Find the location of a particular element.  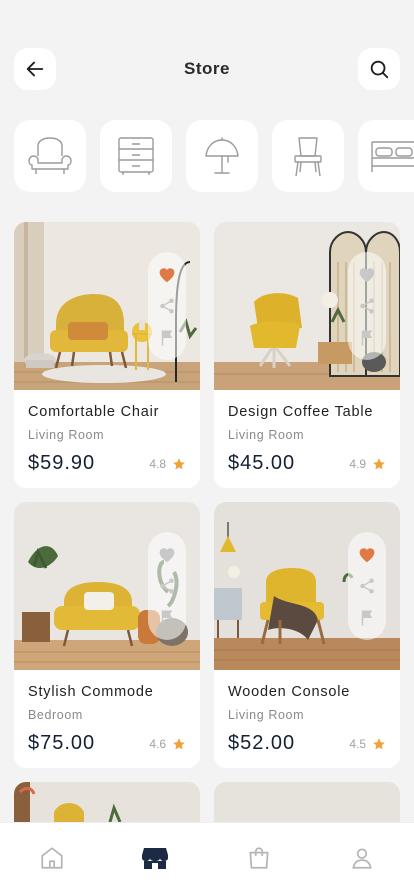

tab-store is located at coordinates (155, 858).